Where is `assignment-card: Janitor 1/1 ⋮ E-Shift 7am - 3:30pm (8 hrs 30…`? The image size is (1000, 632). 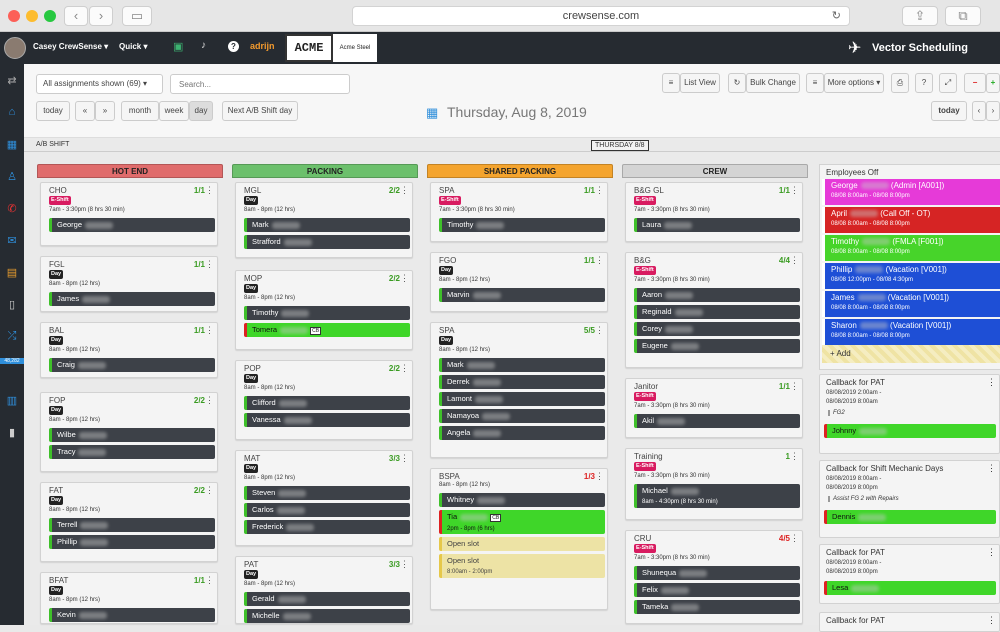
assignment-card: Janitor 1/1 ⋮ E-Shift 7am - 3:30pm (8 hrs 30… is located at coordinates (714, 408).